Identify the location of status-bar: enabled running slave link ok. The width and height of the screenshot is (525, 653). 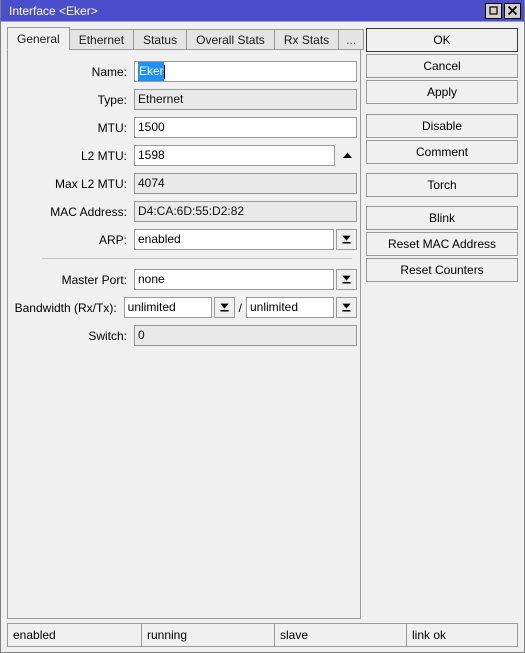
(262, 635).